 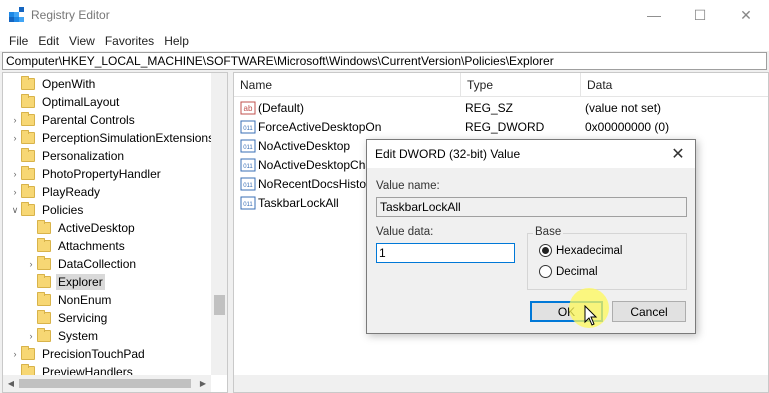 I want to click on tree-item: › System, so click(x=62, y=336).